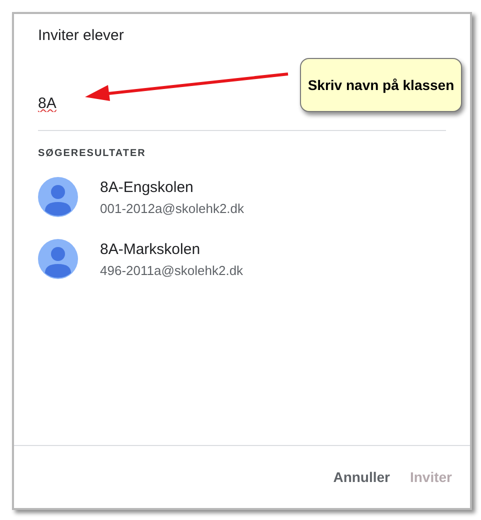 This screenshot has height=520, width=481. Describe the element at coordinates (172, 270) in the screenshot. I see `result-email: 496-2011a@skolehk2.dk` at that location.